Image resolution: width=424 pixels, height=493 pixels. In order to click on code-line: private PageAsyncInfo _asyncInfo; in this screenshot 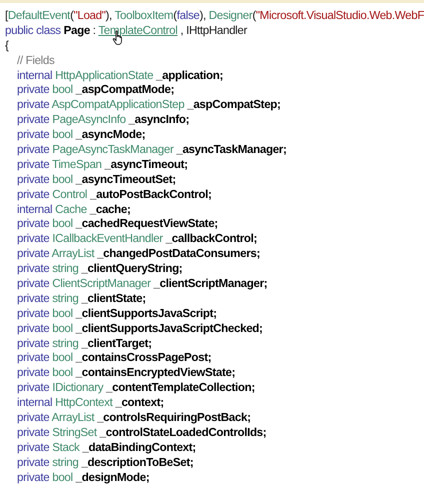, I will do `click(103, 119)`.